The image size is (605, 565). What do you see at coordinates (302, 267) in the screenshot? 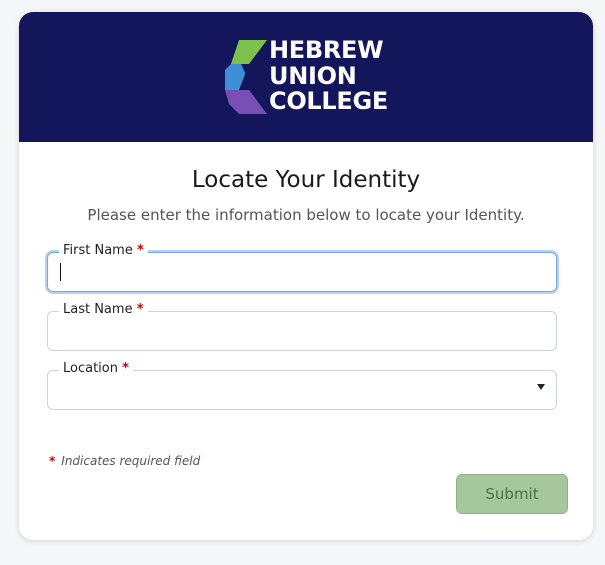
I see `first-name-field: First Name *` at bounding box center [302, 267].